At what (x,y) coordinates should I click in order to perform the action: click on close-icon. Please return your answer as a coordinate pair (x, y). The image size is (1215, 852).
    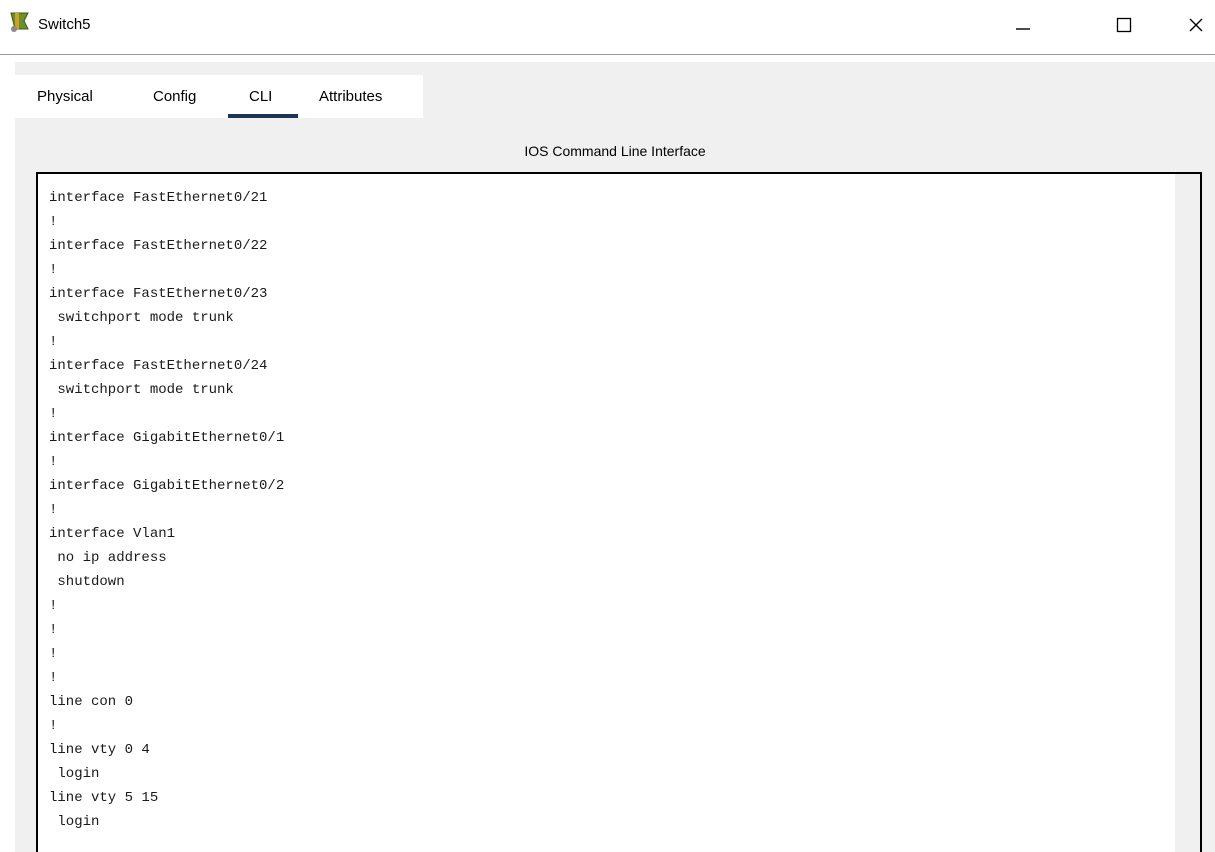
    Looking at the image, I should click on (1196, 25).